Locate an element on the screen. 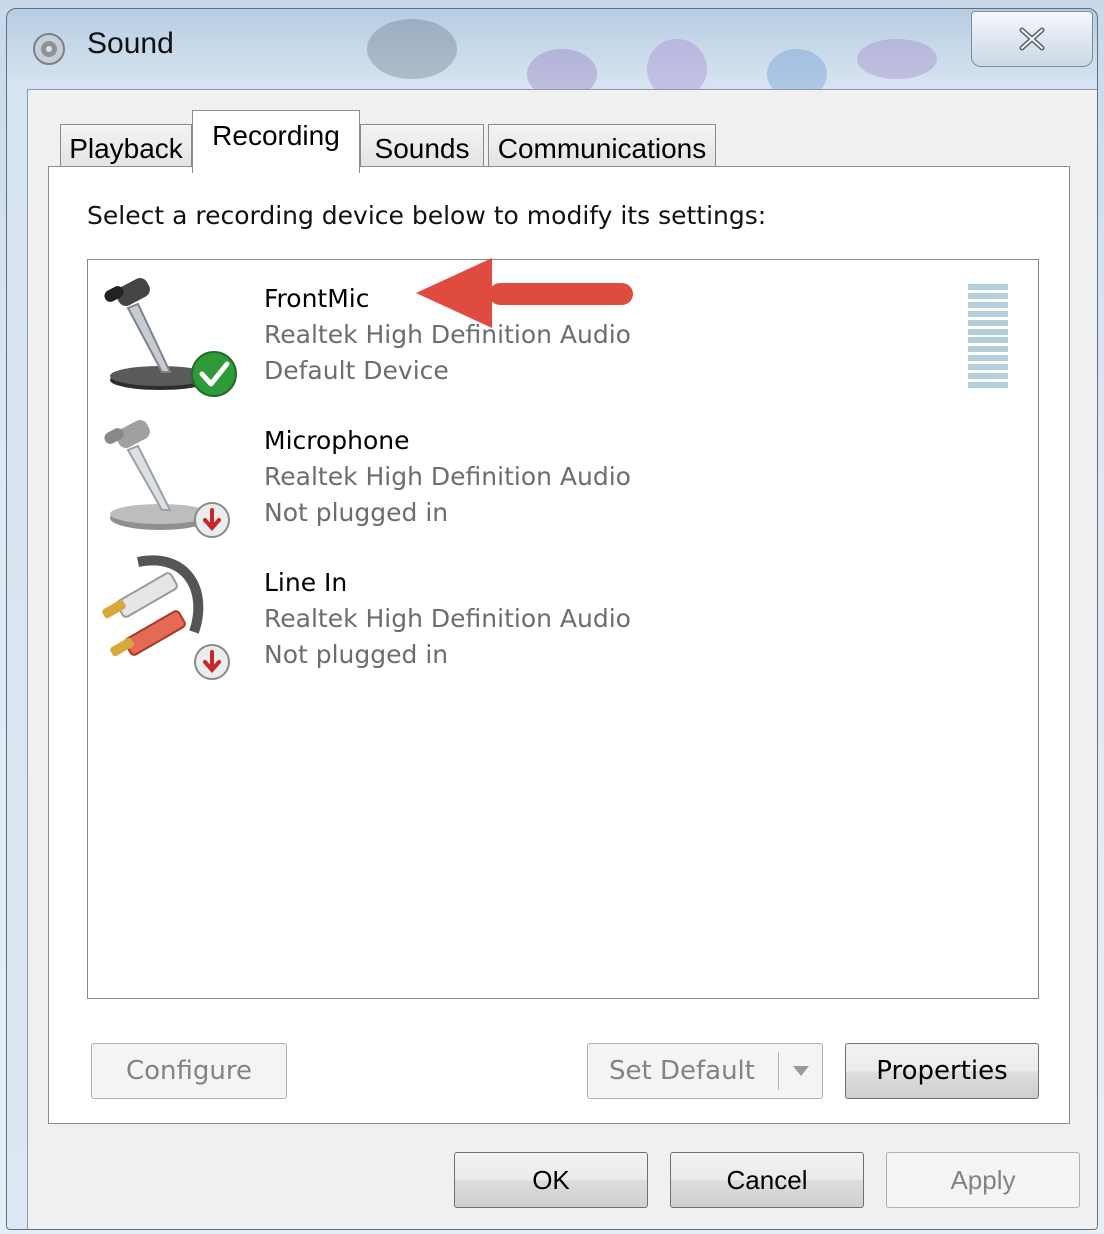 The width and height of the screenshot is (1104, 1234). close-button is located at coordinates (1032, 39).